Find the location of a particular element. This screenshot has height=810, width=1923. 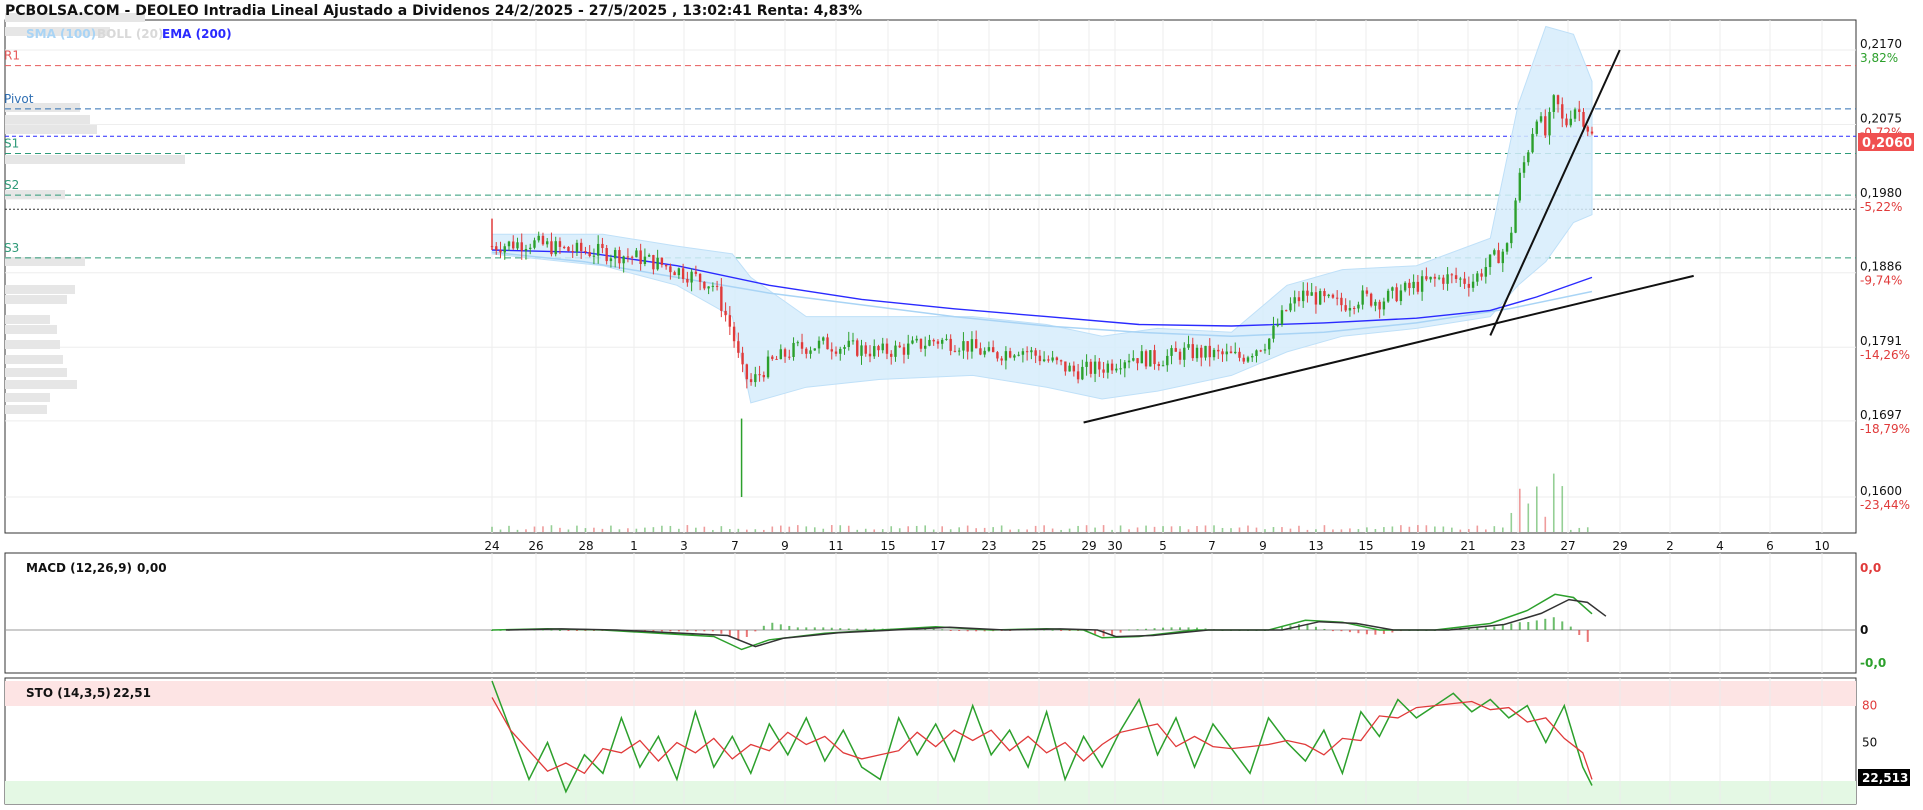

x-tick-label-0: 24 is located at coordinates (491, 546).